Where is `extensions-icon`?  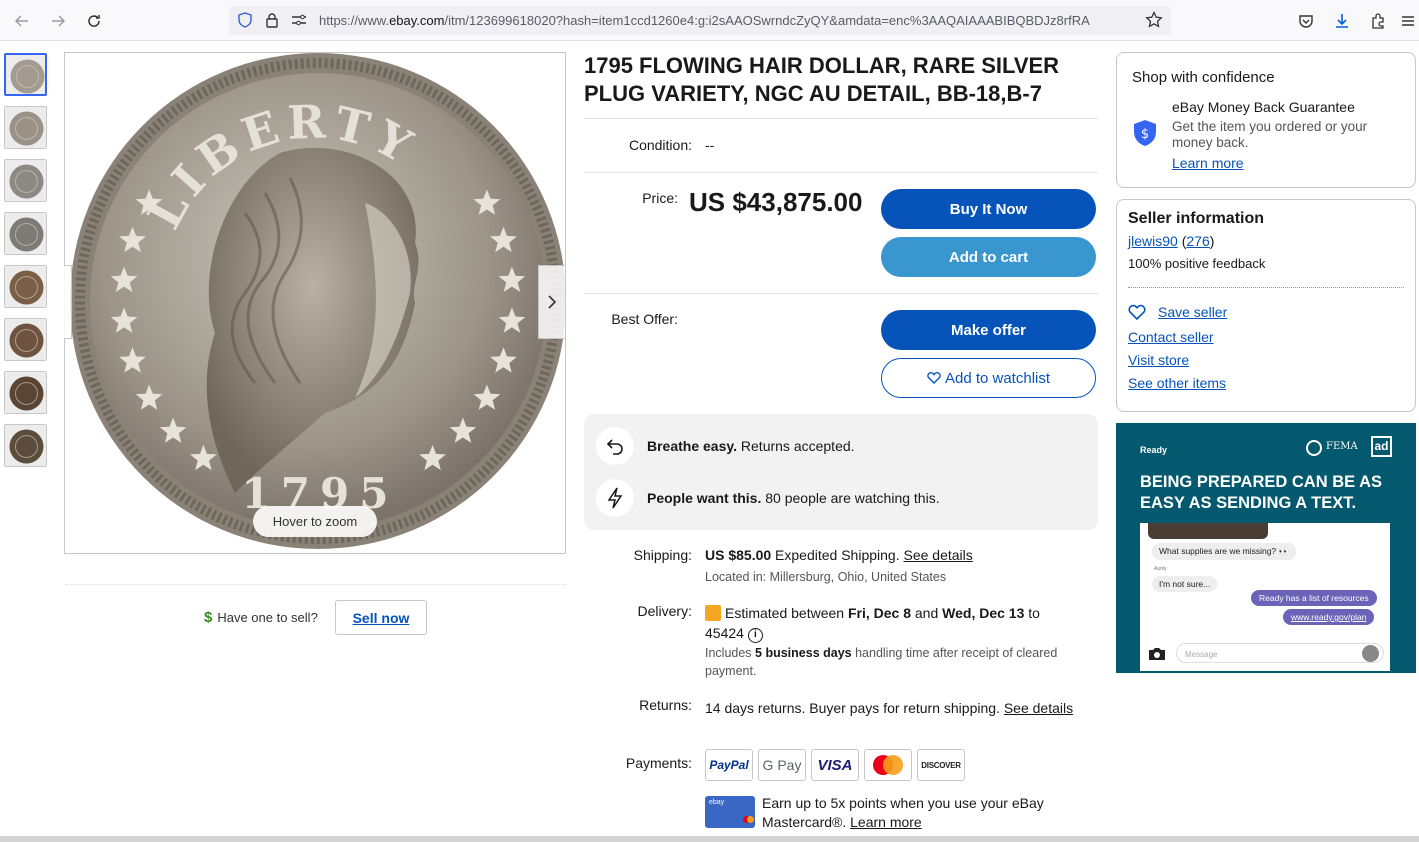
extensions-icon is located at coordinates (1378, 21).